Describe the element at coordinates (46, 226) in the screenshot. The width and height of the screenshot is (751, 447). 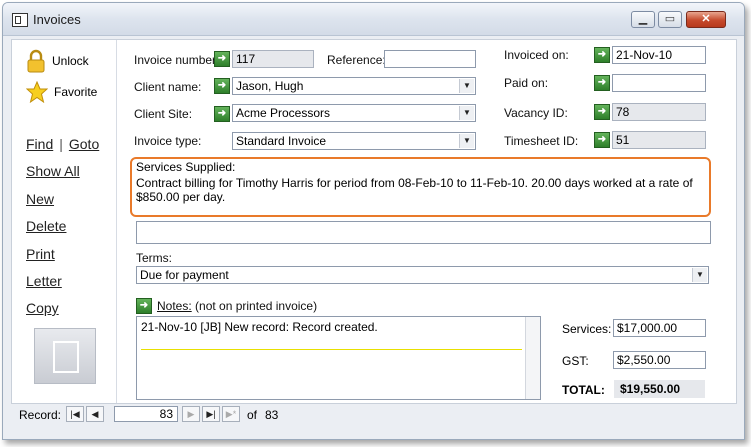
I see `delete-link: Delete` at that location.